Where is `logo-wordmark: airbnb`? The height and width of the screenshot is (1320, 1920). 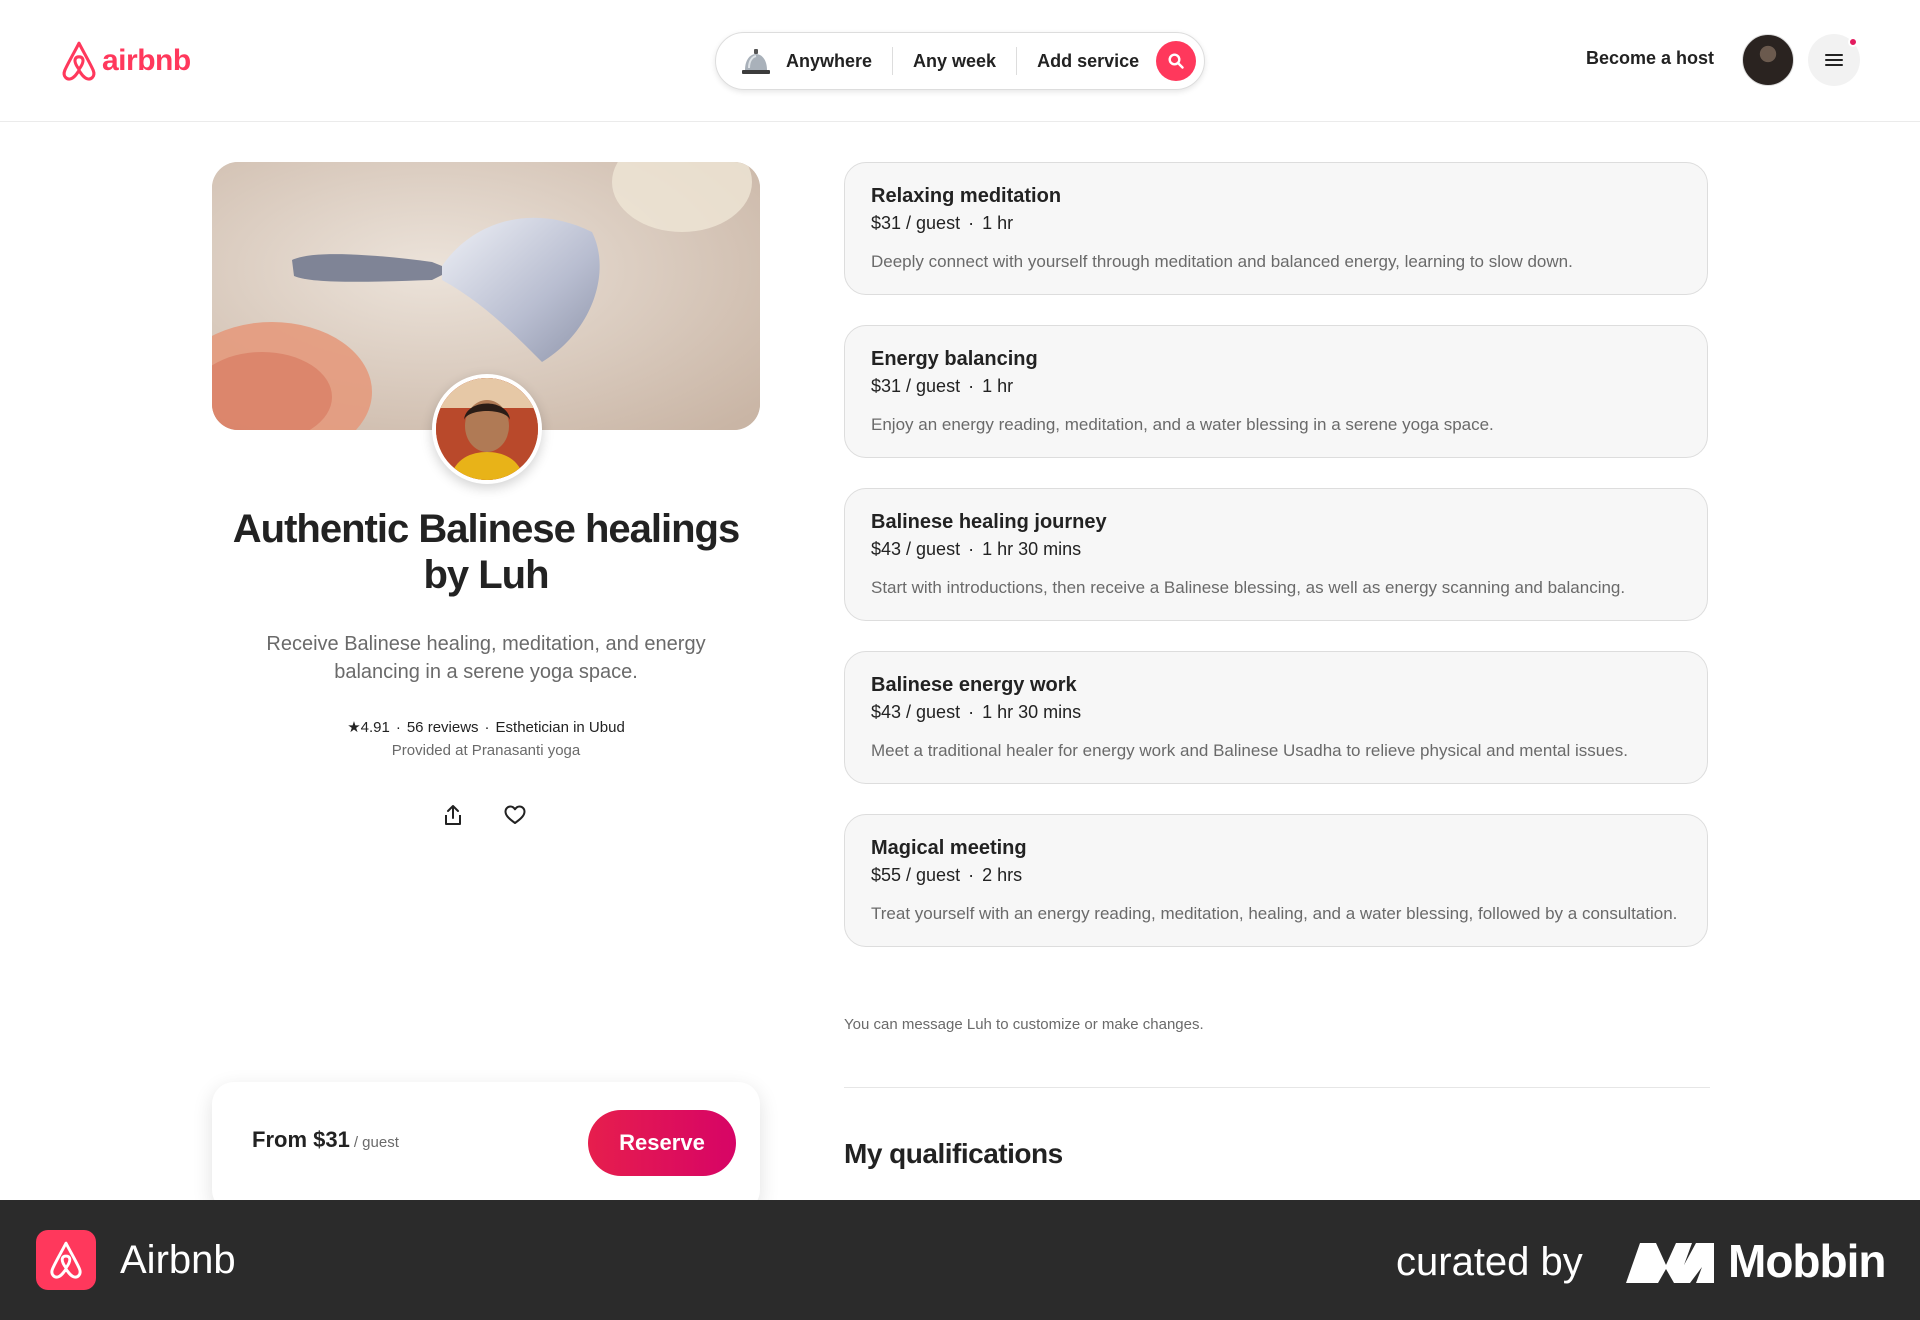 logo-wordmark: airbnb is located at coordinates (146, 60).